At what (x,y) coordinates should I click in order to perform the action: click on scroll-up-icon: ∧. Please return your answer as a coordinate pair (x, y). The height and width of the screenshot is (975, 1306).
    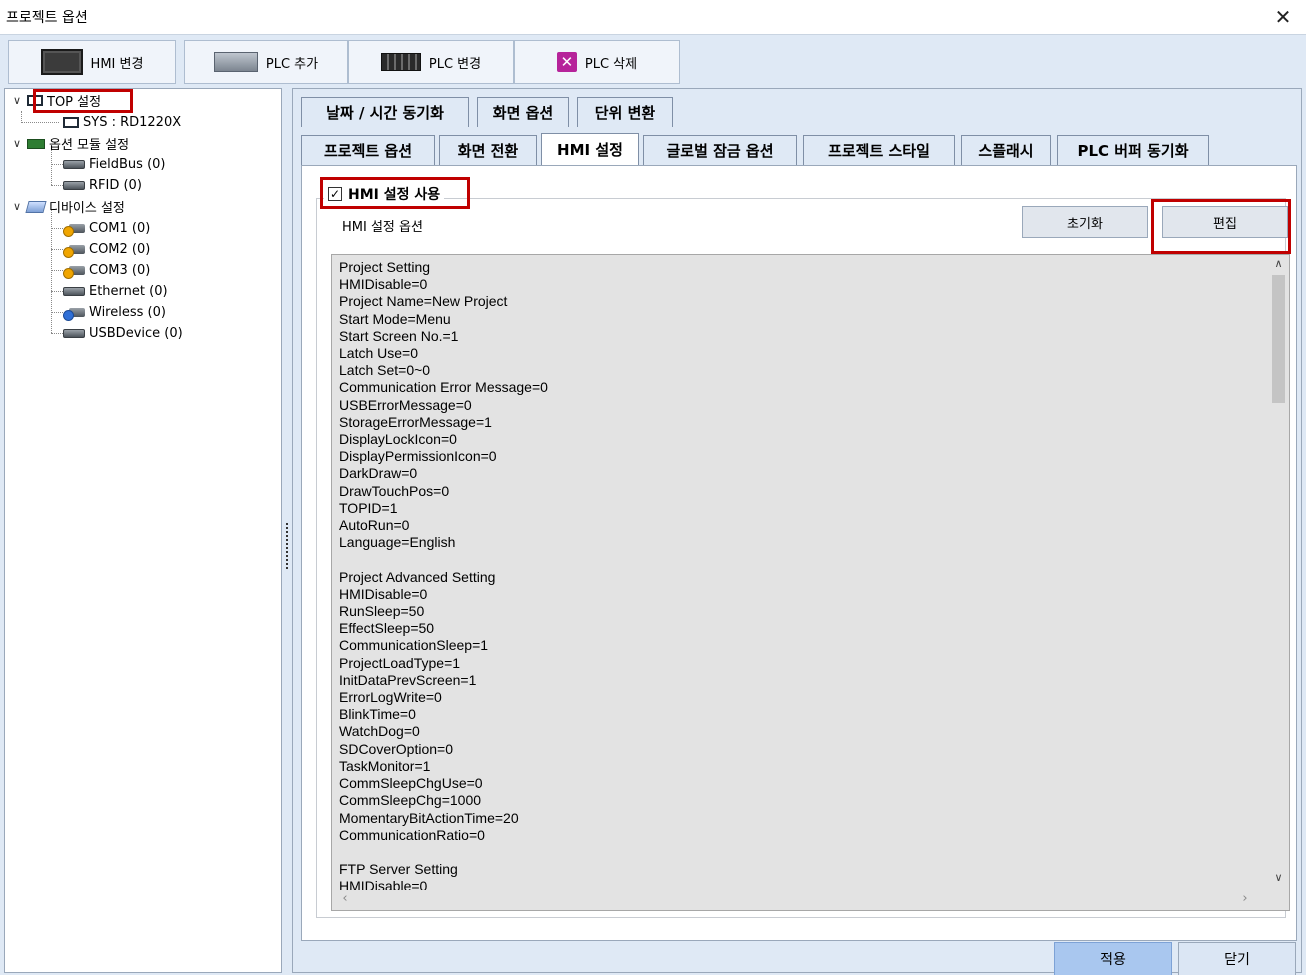
    Looking at the image, I should click on (1278, 266).